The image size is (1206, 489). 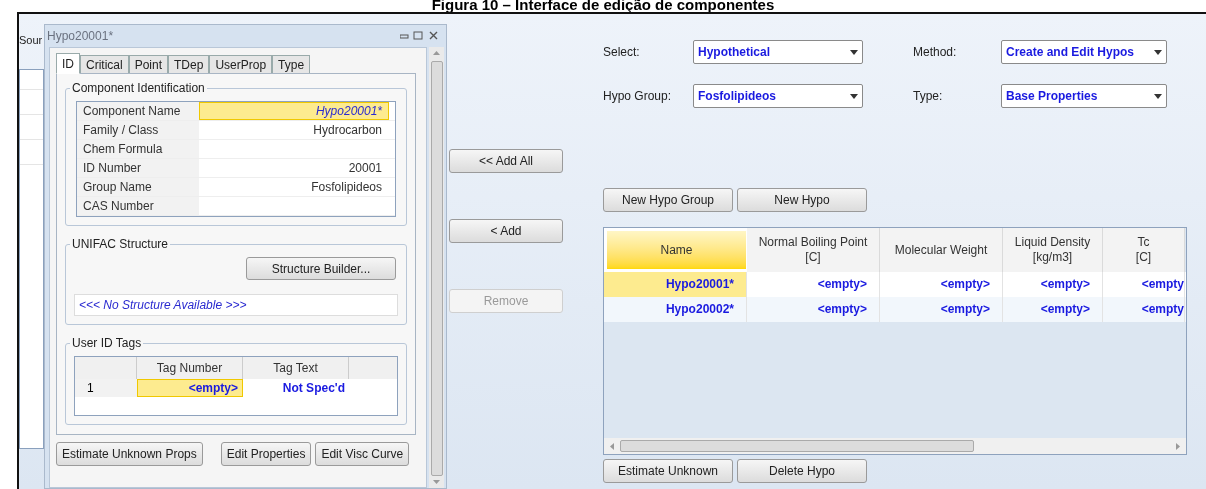 What do you see at coordinates (138, 206) in the screenshot?
I see `property-label: CAS Number` at bounding box center [138, 206].